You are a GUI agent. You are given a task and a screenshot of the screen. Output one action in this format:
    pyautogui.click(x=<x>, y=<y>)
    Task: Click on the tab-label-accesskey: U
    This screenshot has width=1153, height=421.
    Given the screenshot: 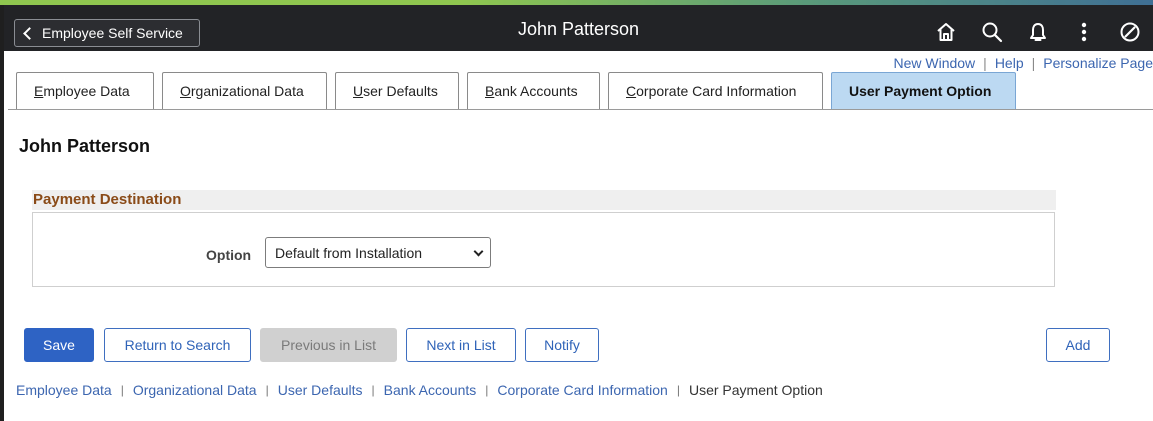 What is the action you would take?
    pyautogui.click(x=358, y=91)
    